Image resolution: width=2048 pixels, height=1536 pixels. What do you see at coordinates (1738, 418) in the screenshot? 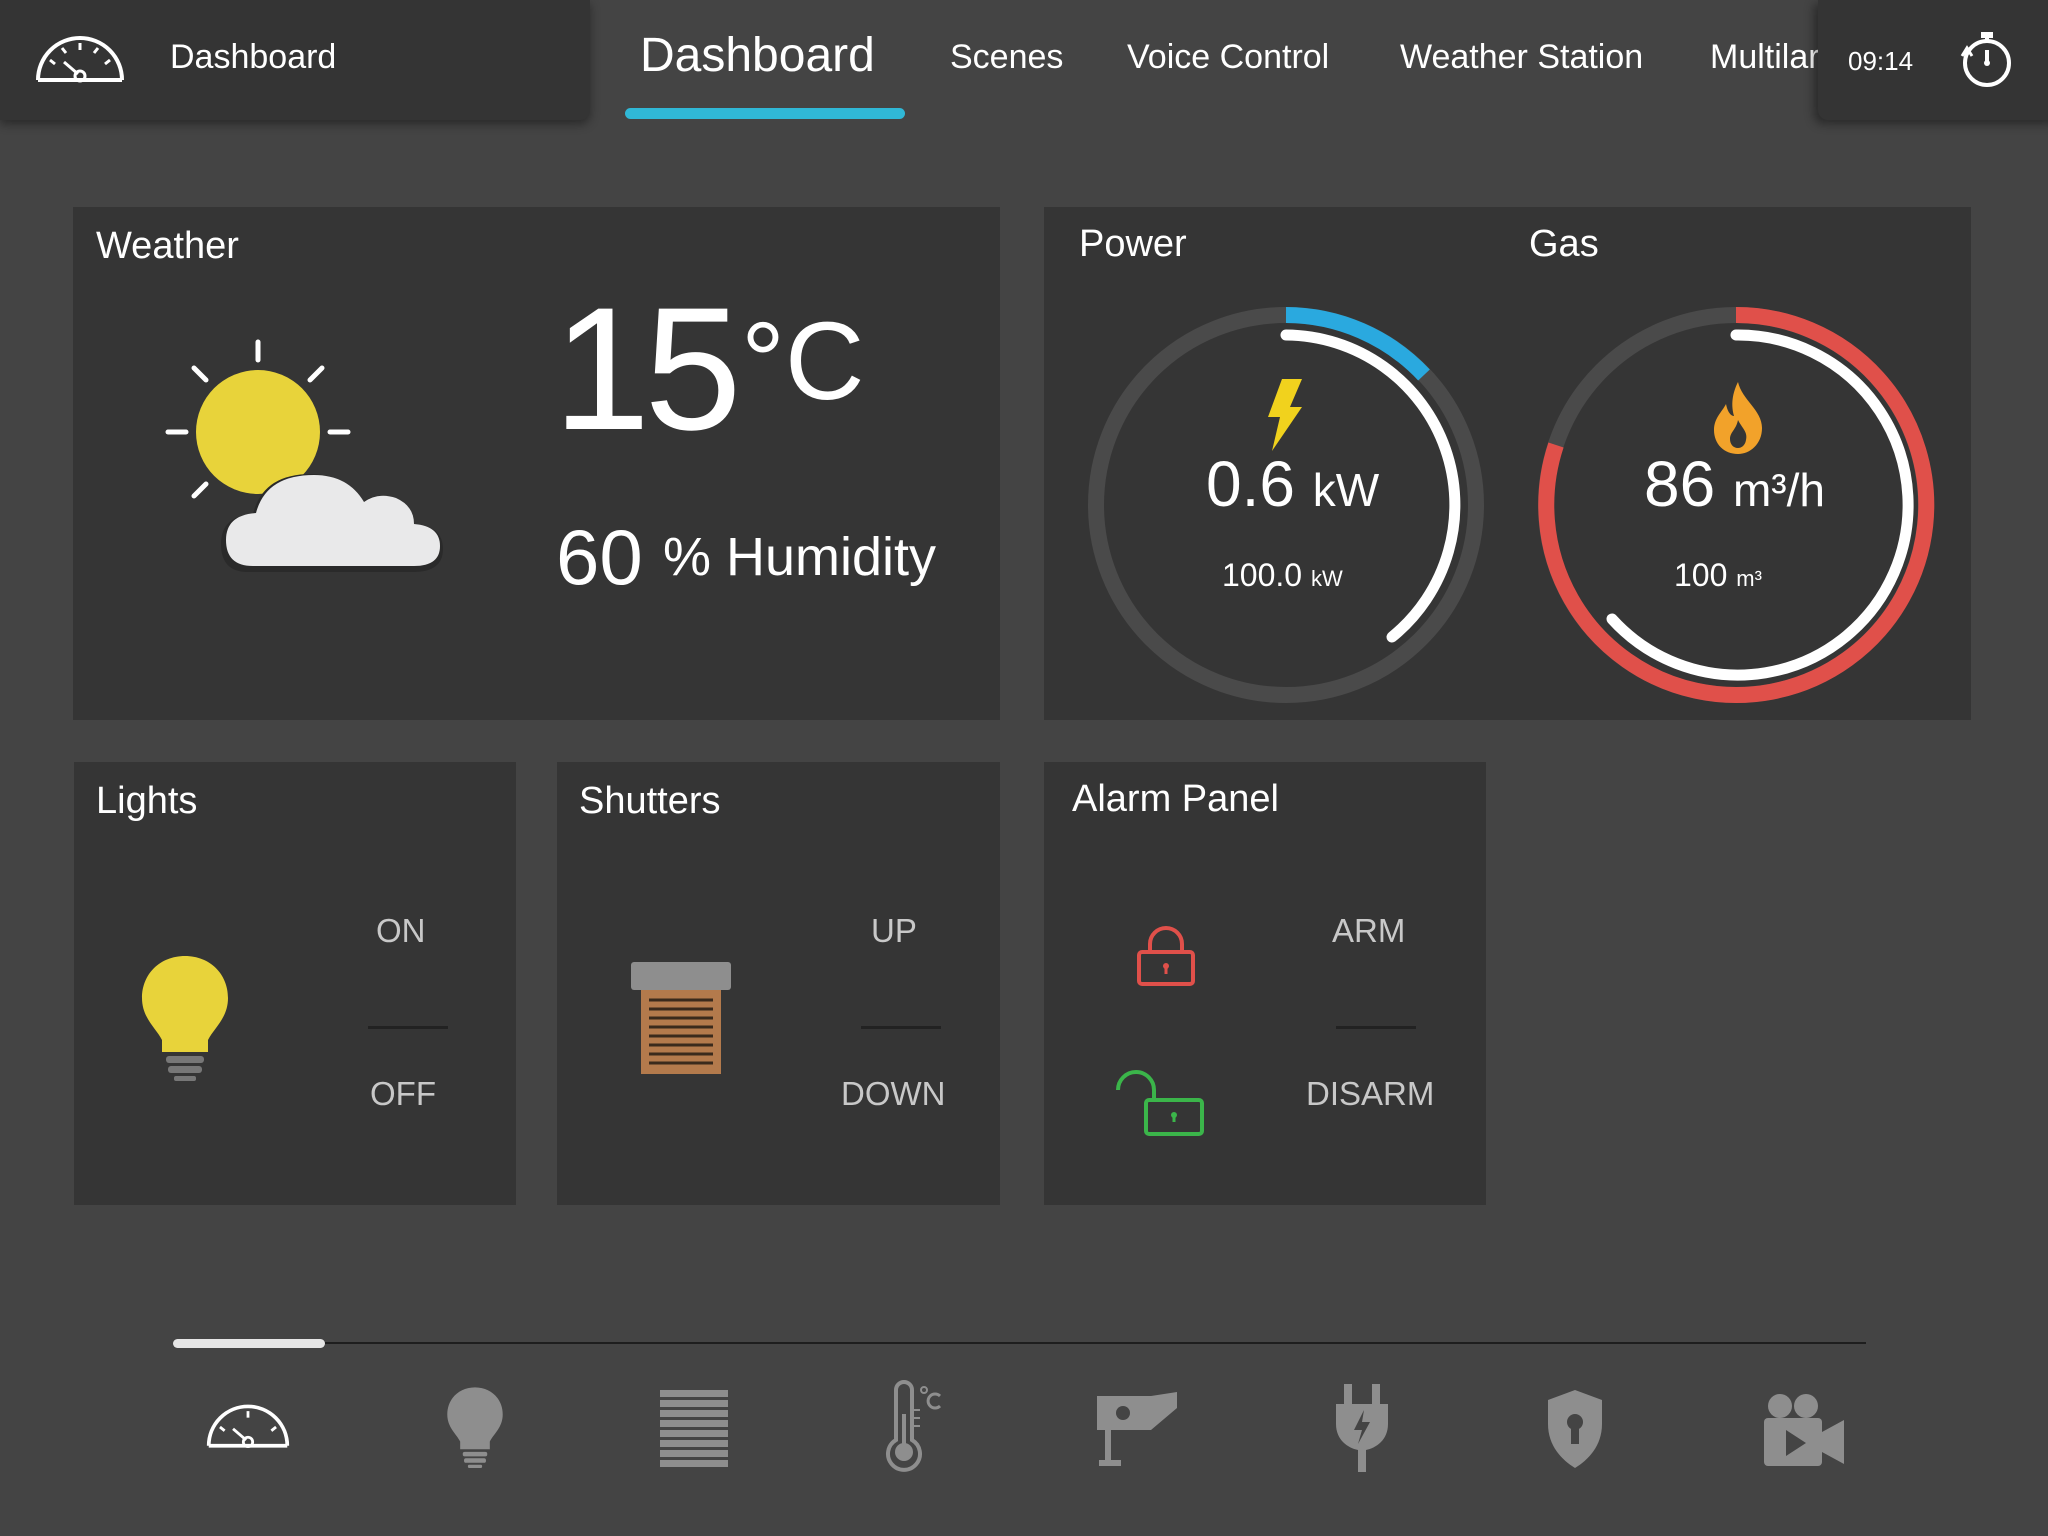
I see `flame-icon` at bounding box center [1738, 418].